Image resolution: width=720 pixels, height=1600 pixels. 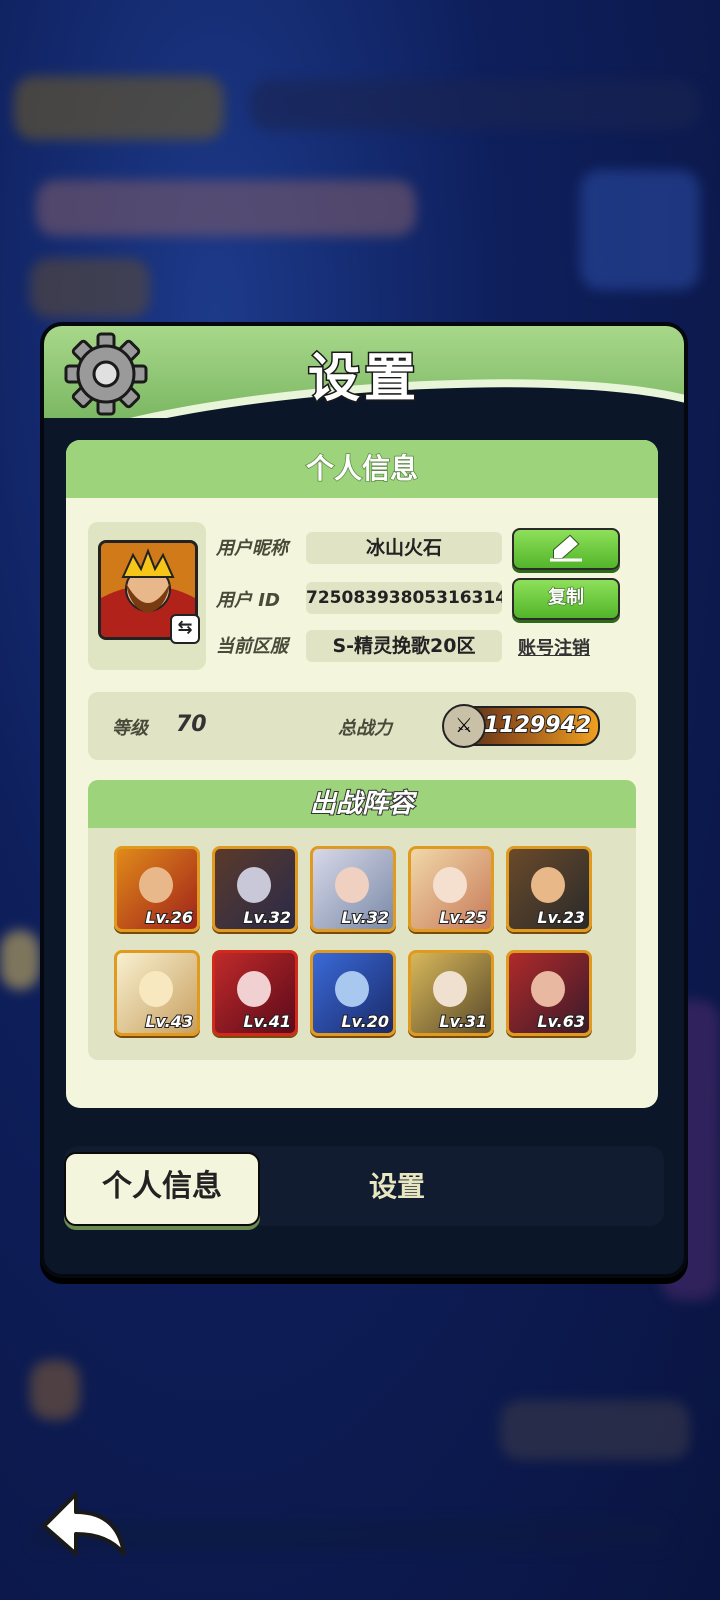 I want to click on hero-card: Lv.43, so click(x=157, y=993).